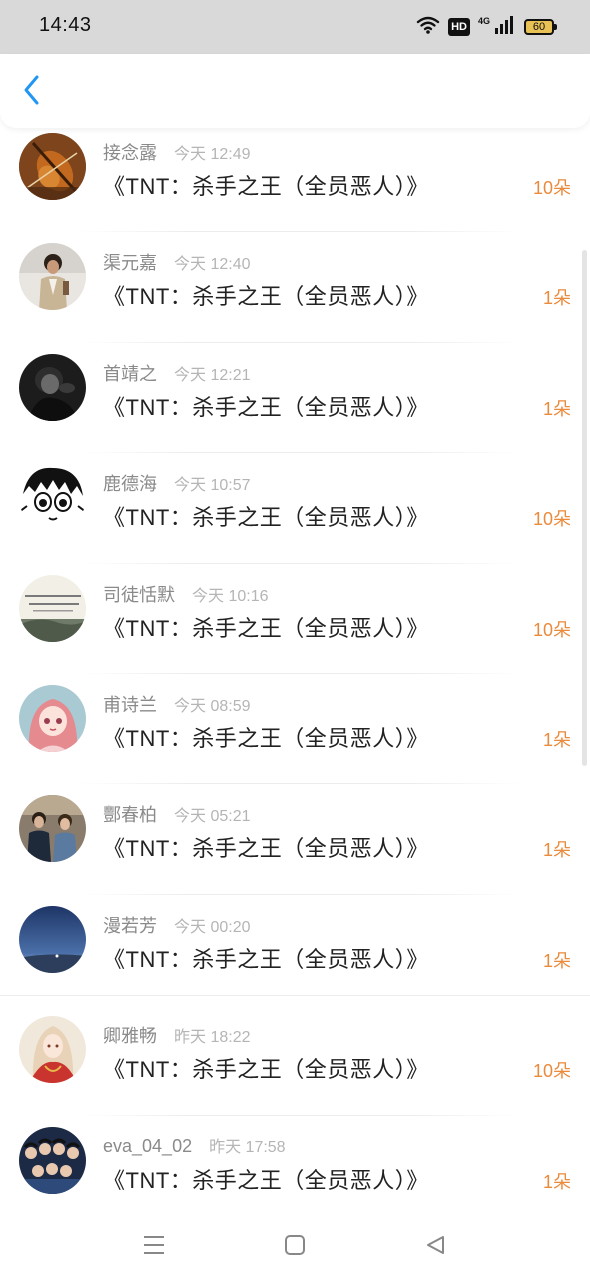  What do you see at coordinates (130, 263) in the screenshot?
I see `sender-name: 渠元嘉` at bounding box center [130, 263].